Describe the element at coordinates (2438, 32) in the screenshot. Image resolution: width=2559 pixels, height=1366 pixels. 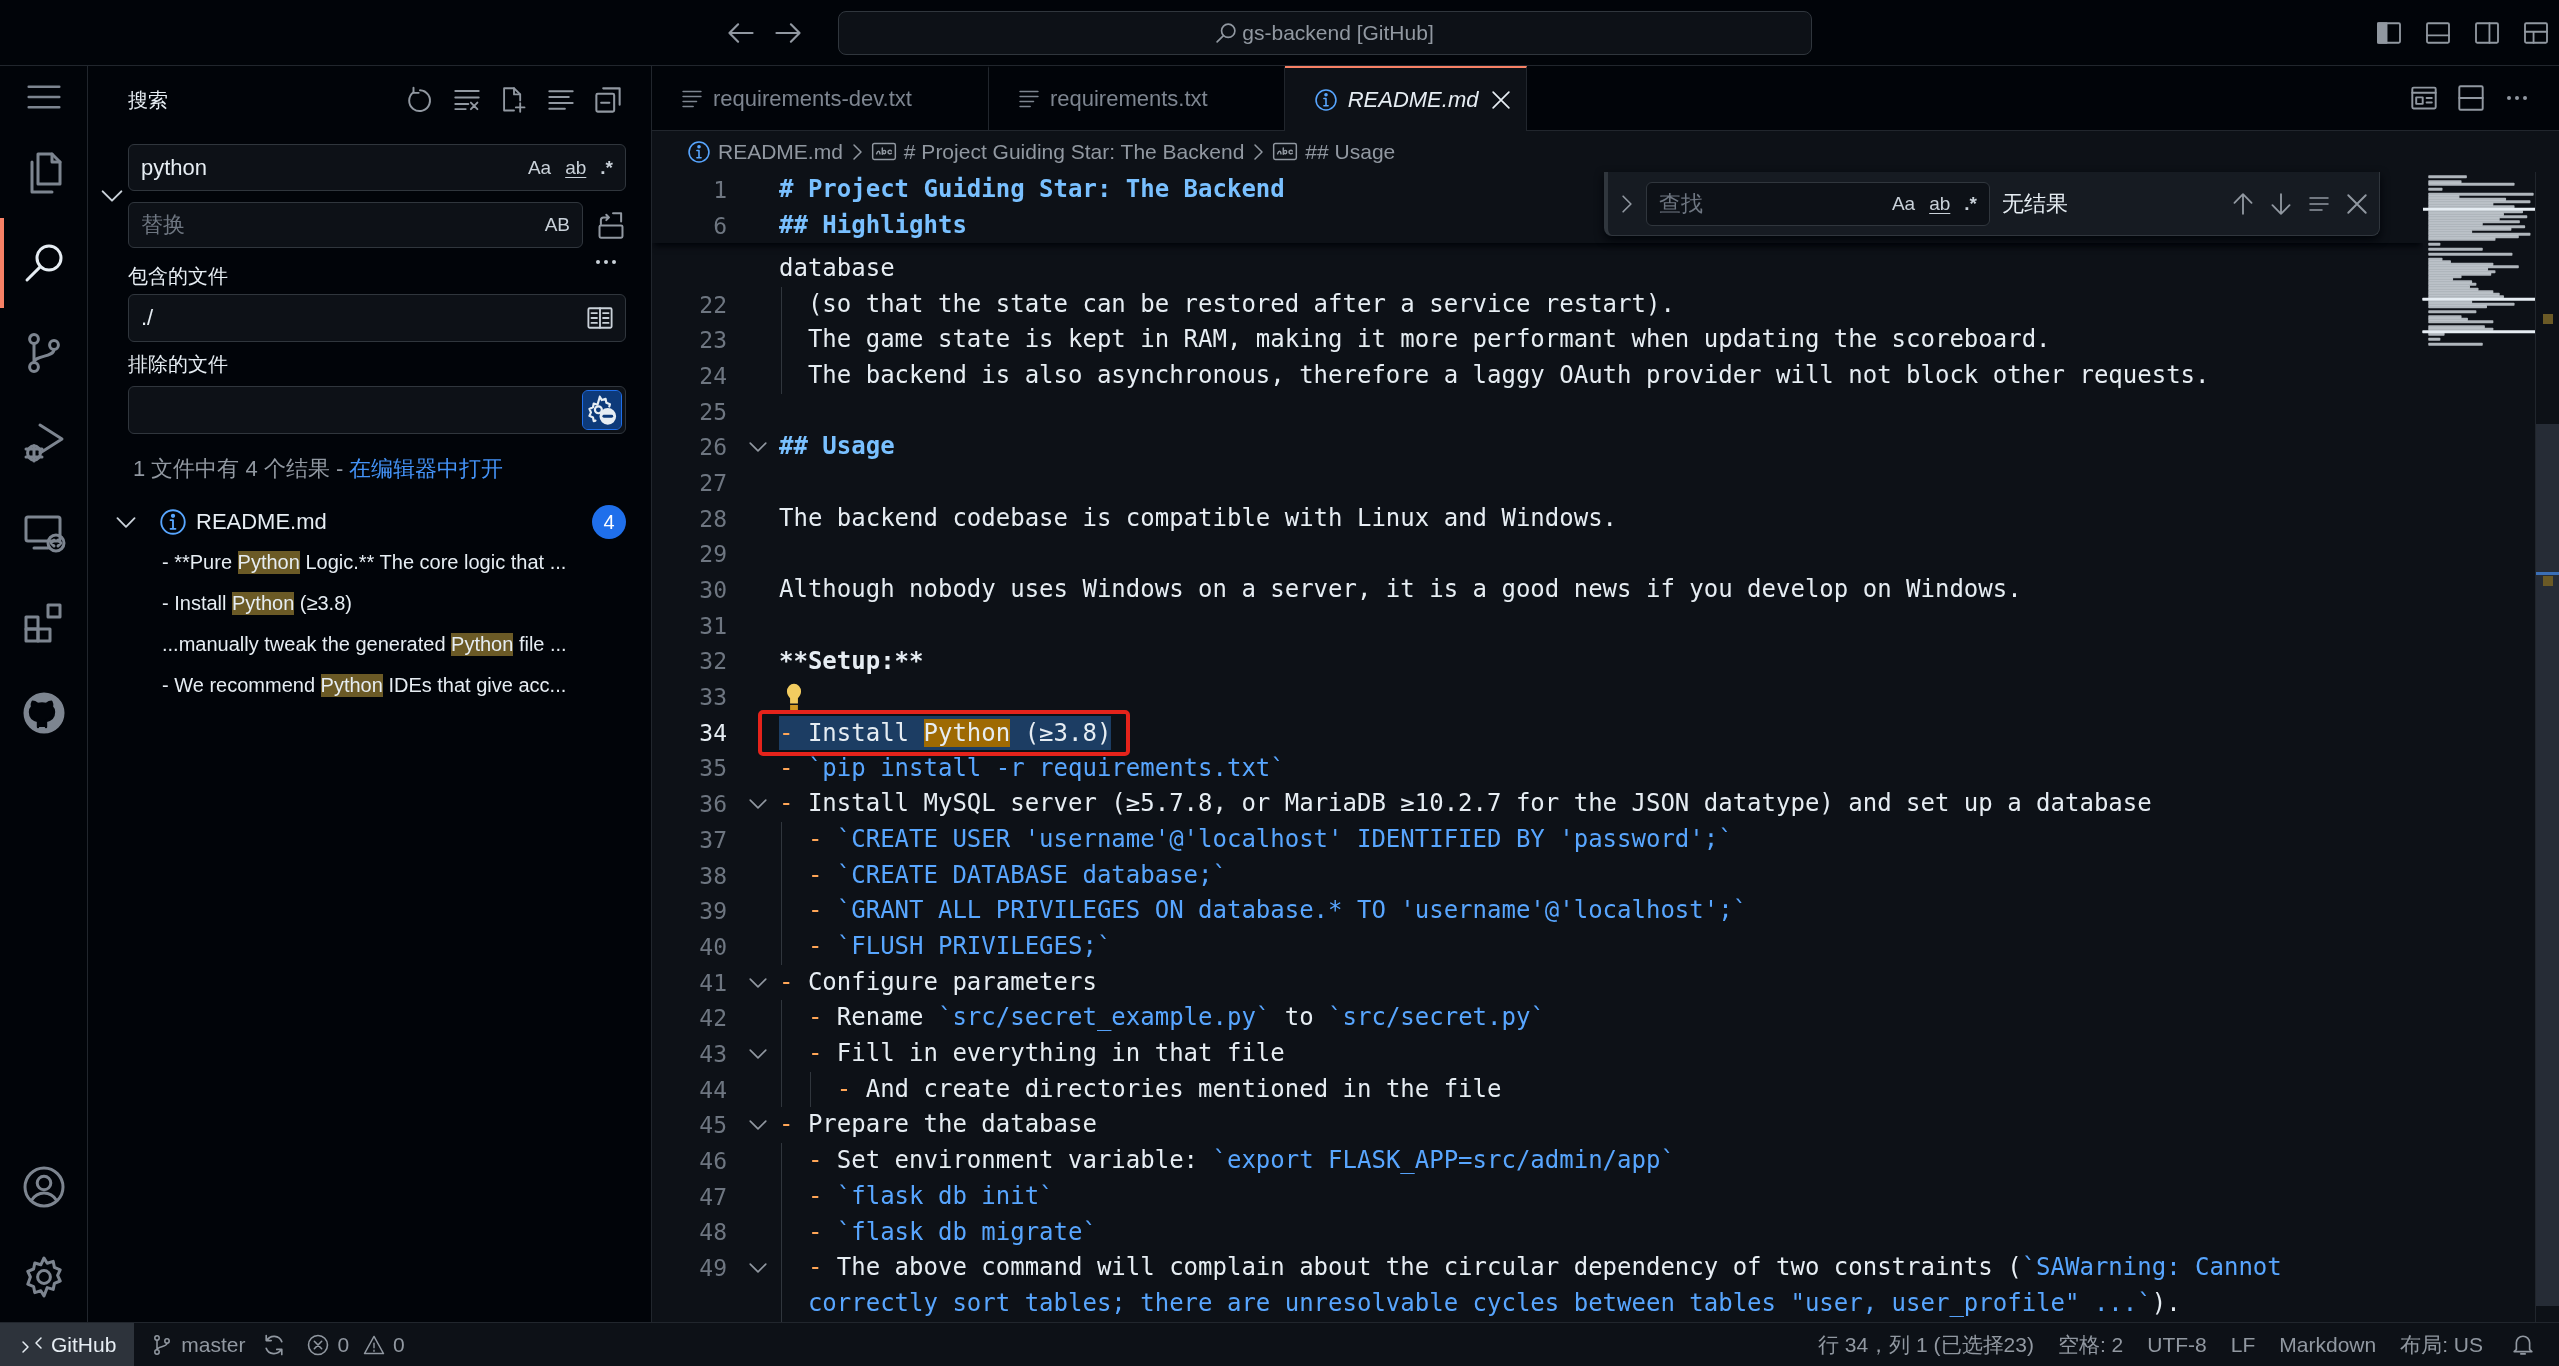
I see `panel-layout-icon` at that location.